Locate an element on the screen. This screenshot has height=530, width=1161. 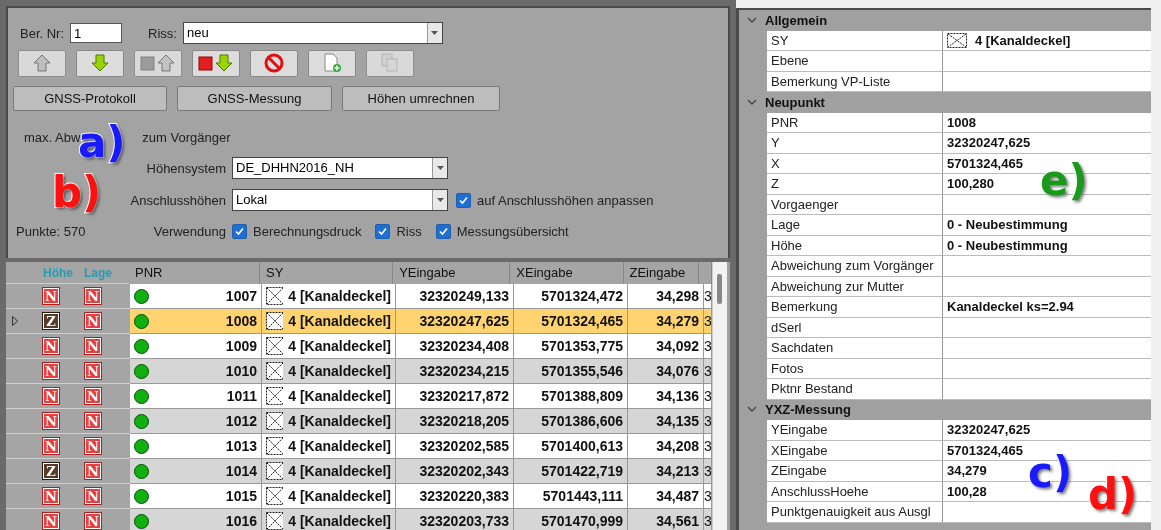
square-down-arrow-icon is located at coordinates (216, 63).